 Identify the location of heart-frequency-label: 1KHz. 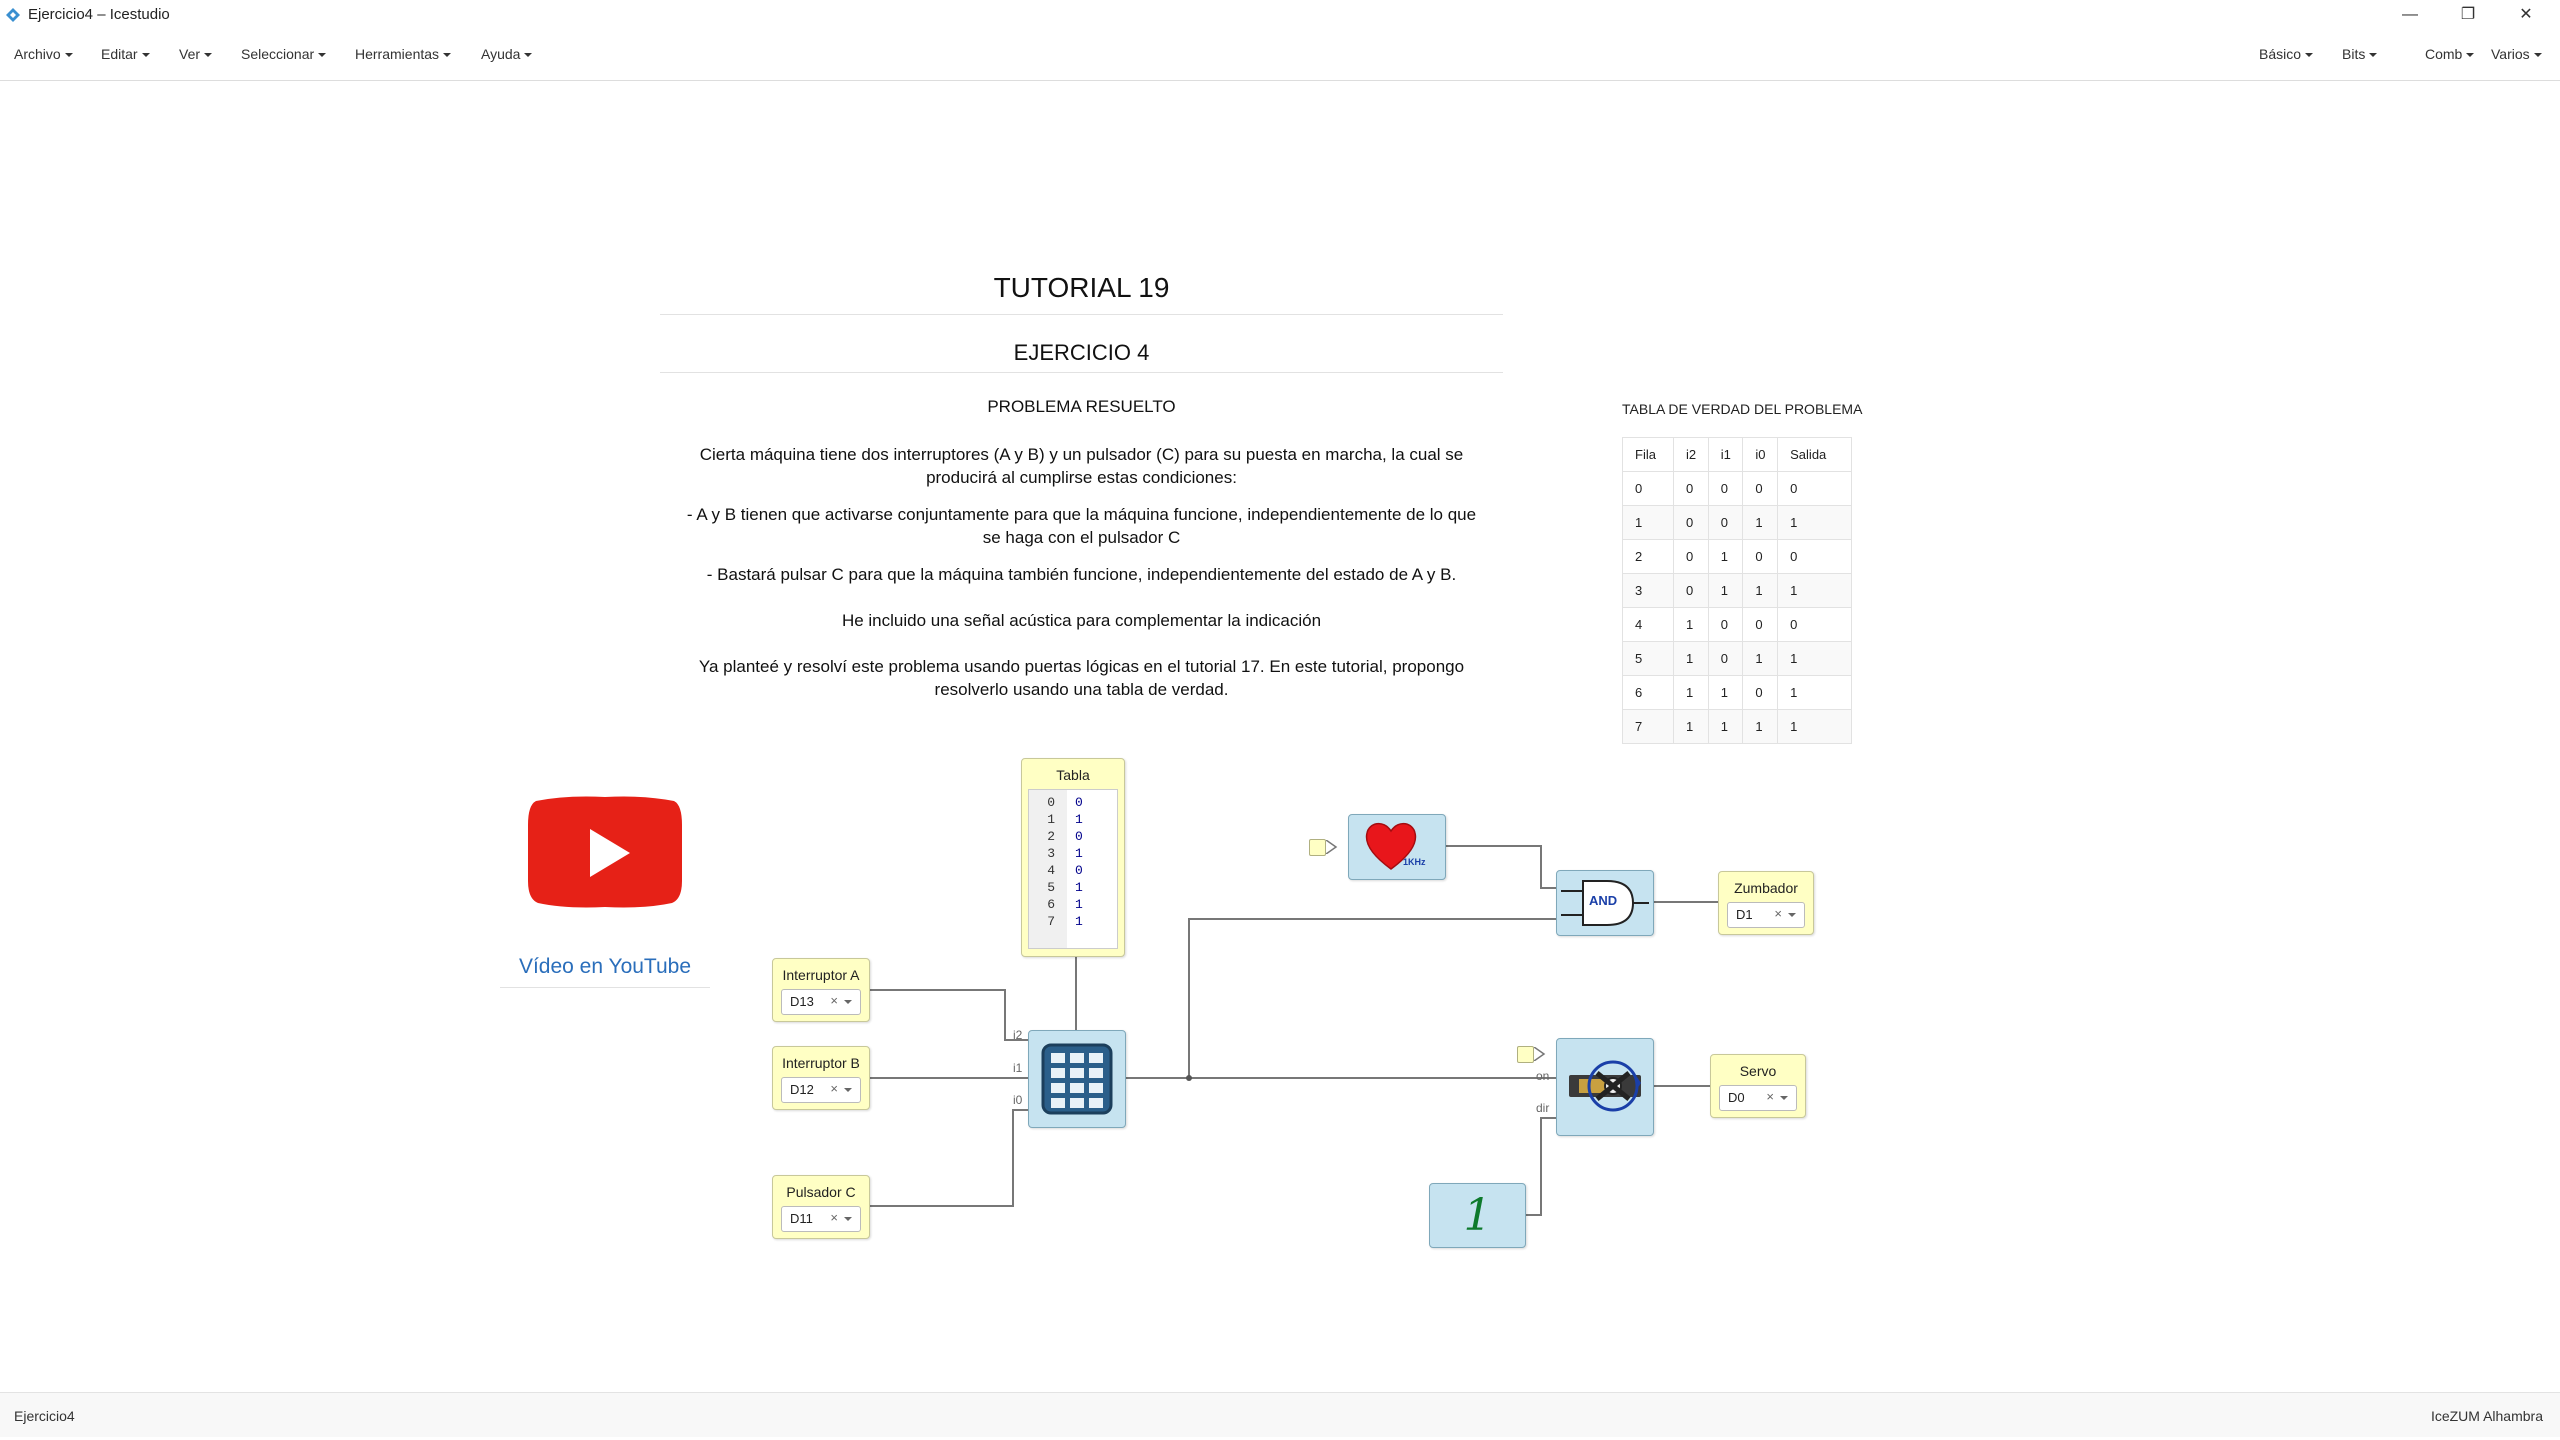
(1414, 862).